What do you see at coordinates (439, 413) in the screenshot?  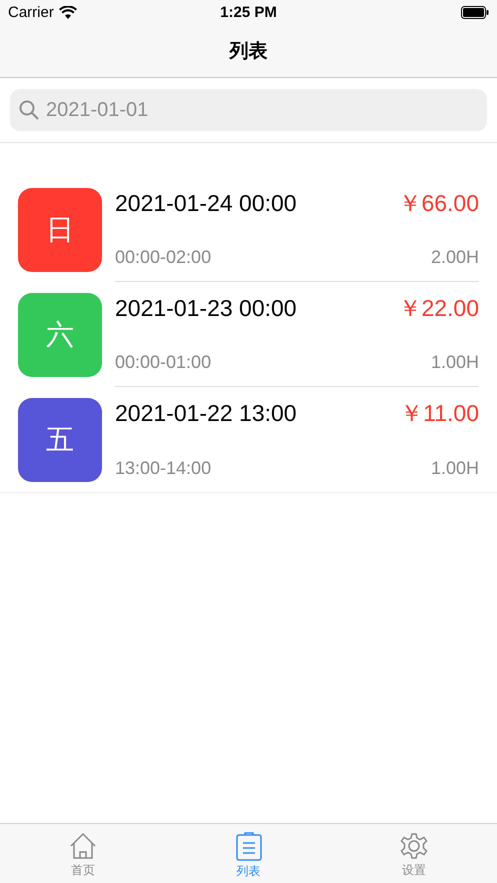 I see `record-amount: ￥11.00` at bounding box center [439, 413].